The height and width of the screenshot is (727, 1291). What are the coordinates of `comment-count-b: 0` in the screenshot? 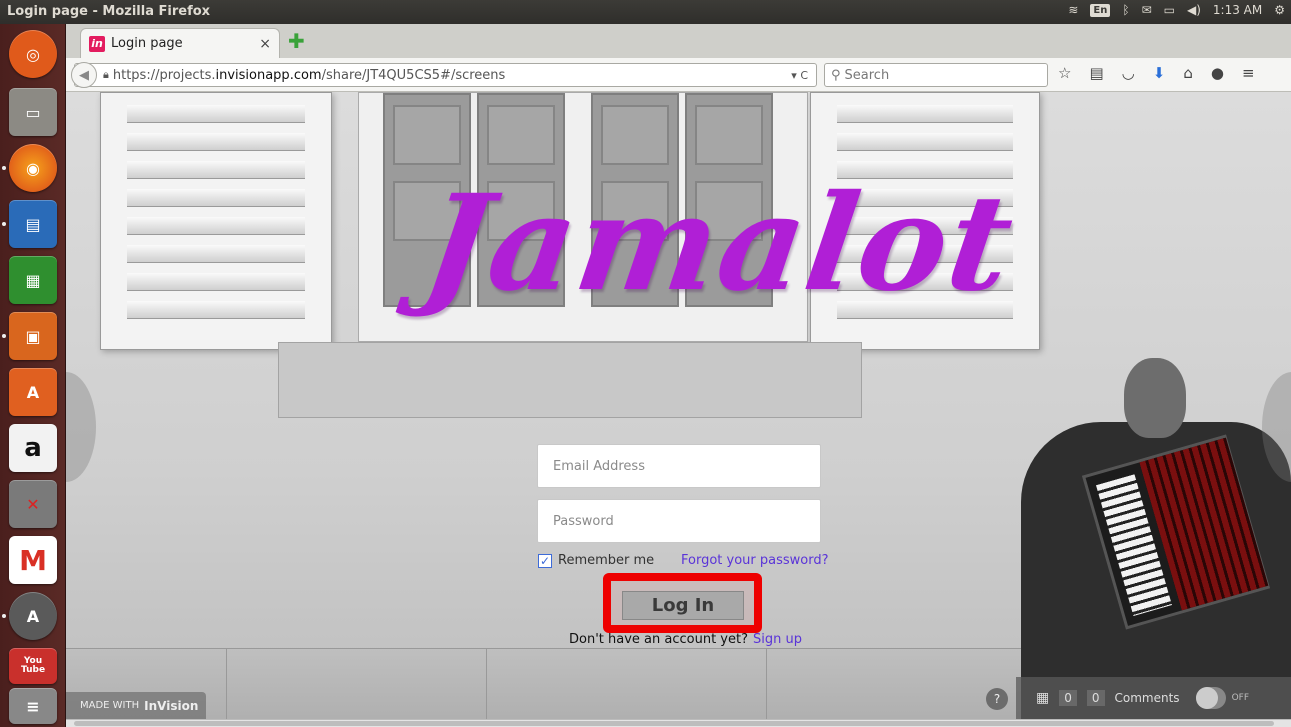 It's located at (1095, 698).